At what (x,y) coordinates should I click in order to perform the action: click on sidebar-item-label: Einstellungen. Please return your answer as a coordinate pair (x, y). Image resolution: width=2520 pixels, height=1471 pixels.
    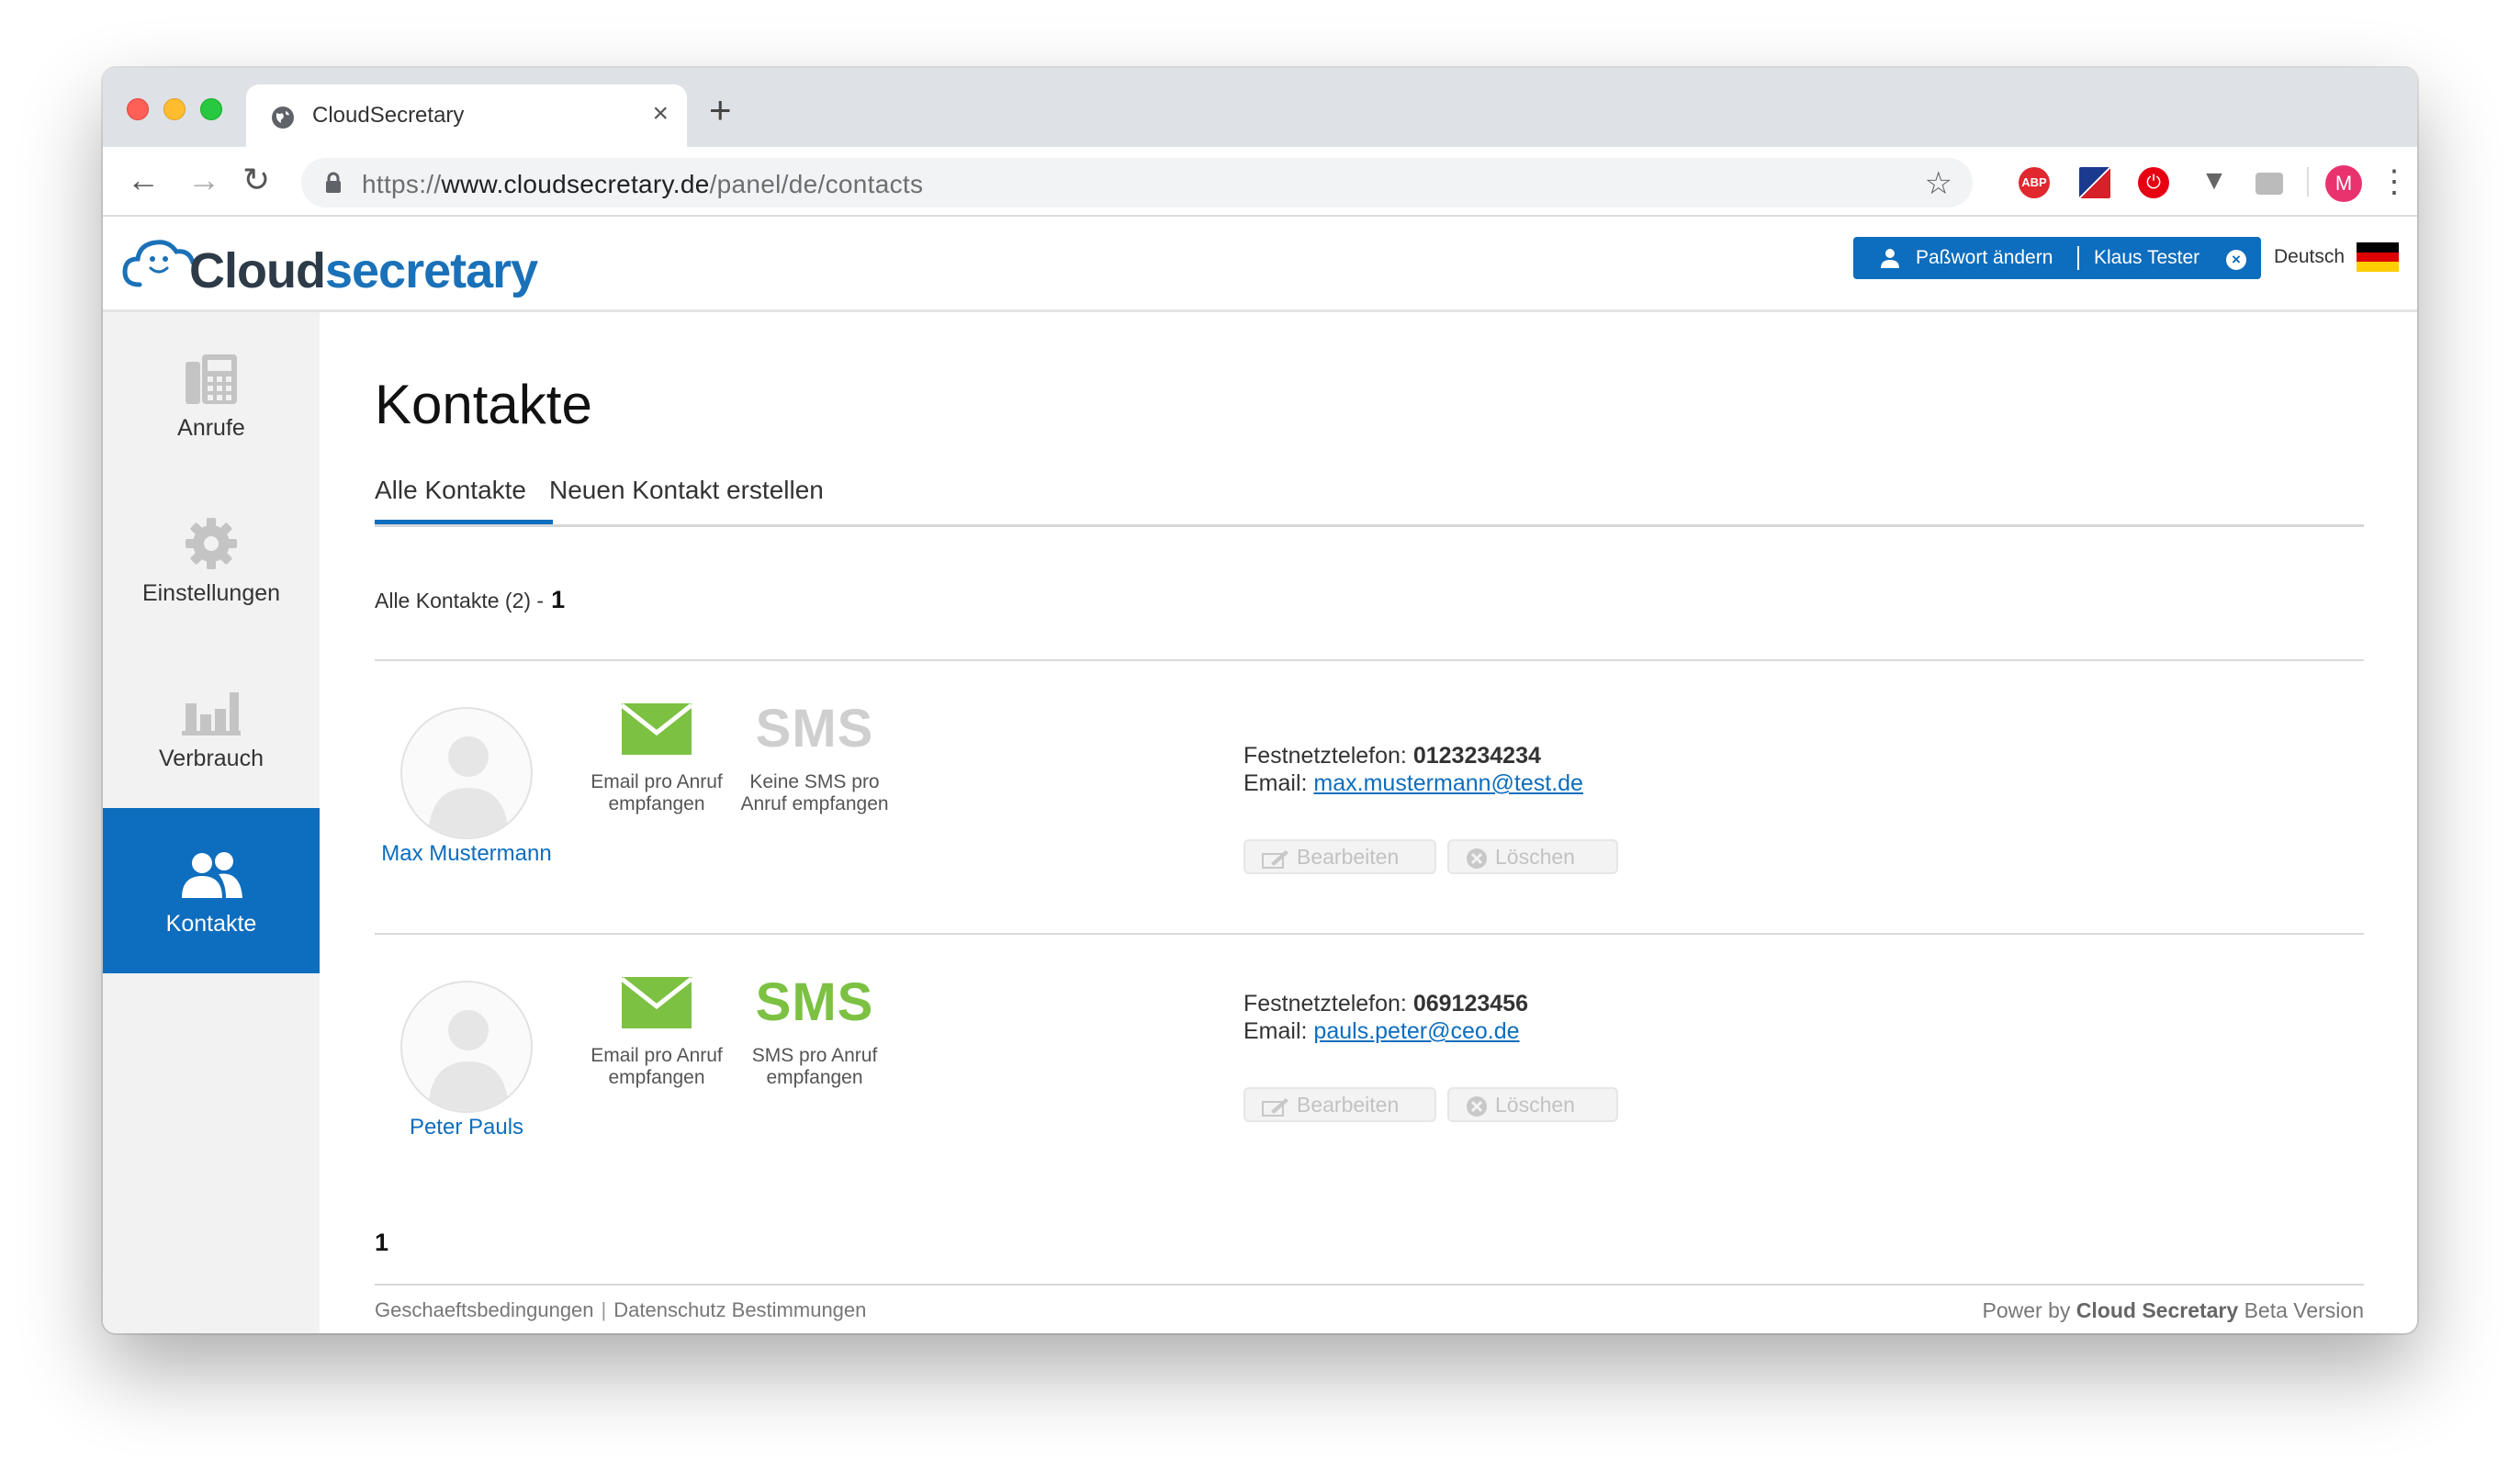
    Looking at the image, I should click on (211, 593).